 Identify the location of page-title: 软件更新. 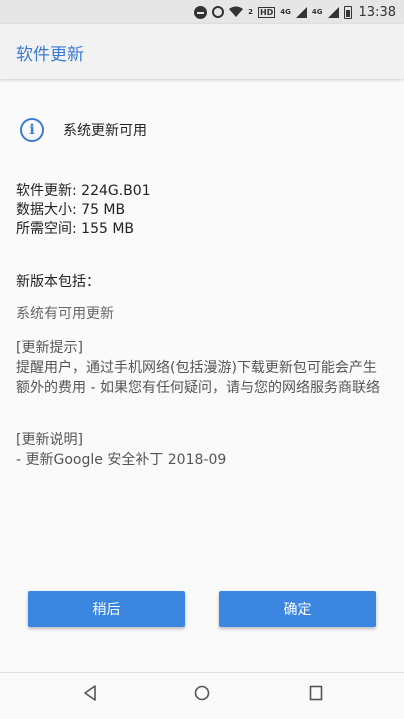
(50, 55).